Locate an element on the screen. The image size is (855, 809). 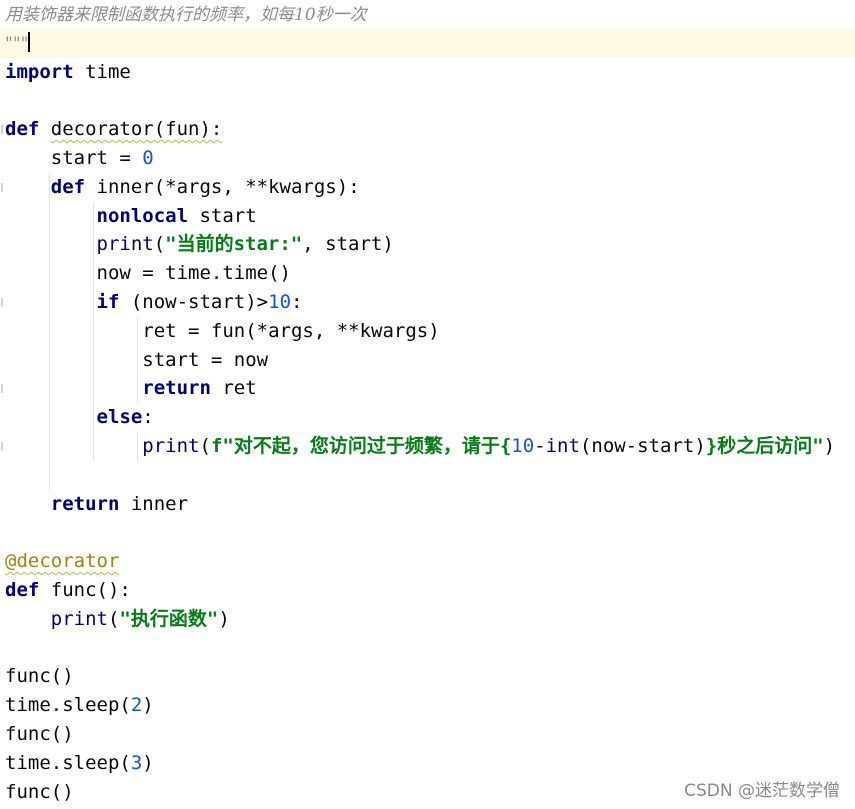
code-token: now = time.time() is located at coordinates (148, 273).